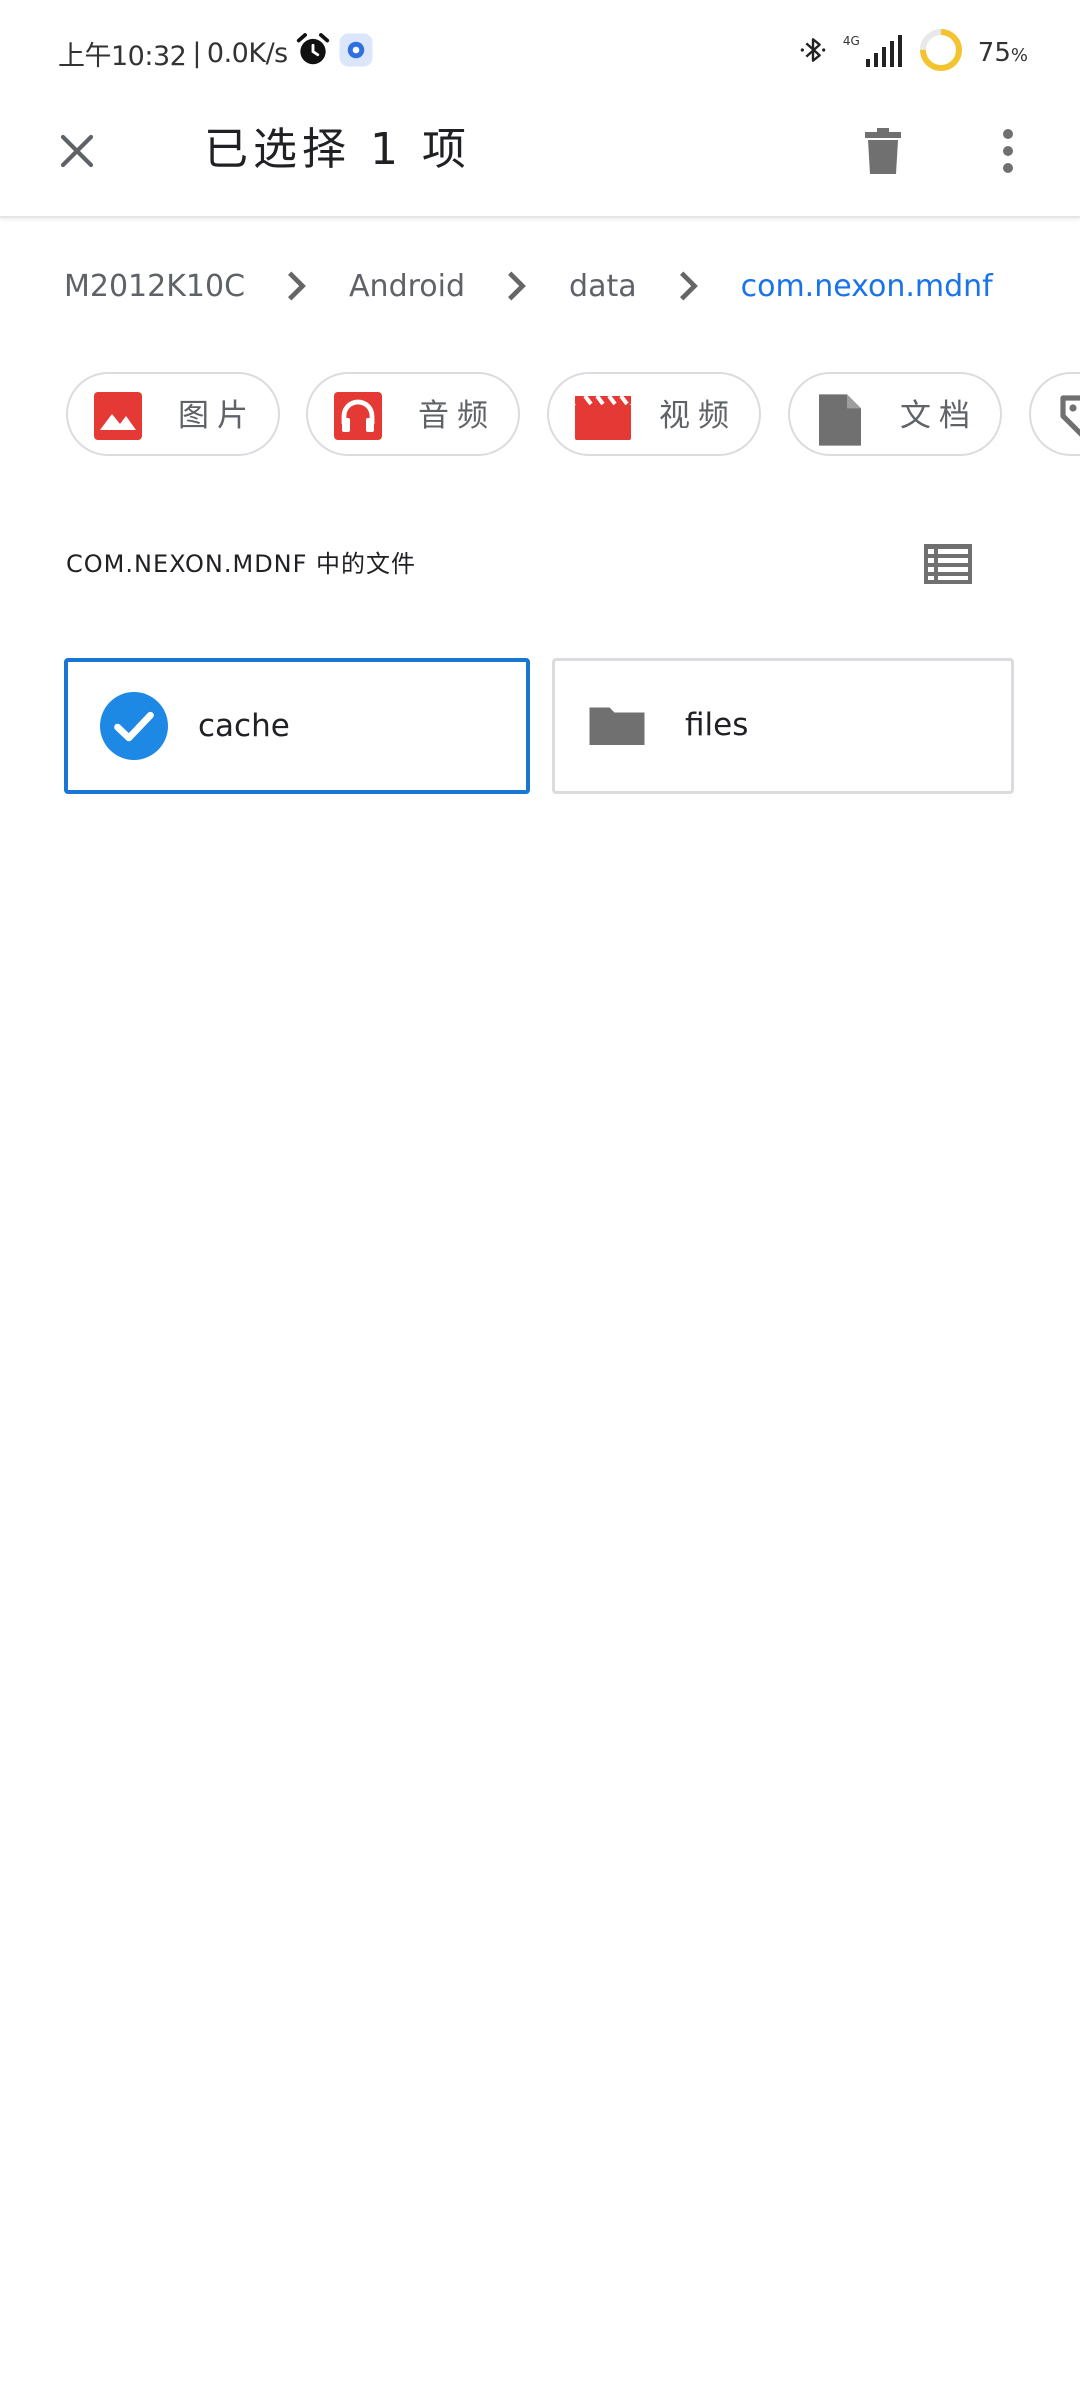  Describe the element at coordinates (118, 416) in the screenshot. I see `image-icon` at that location.